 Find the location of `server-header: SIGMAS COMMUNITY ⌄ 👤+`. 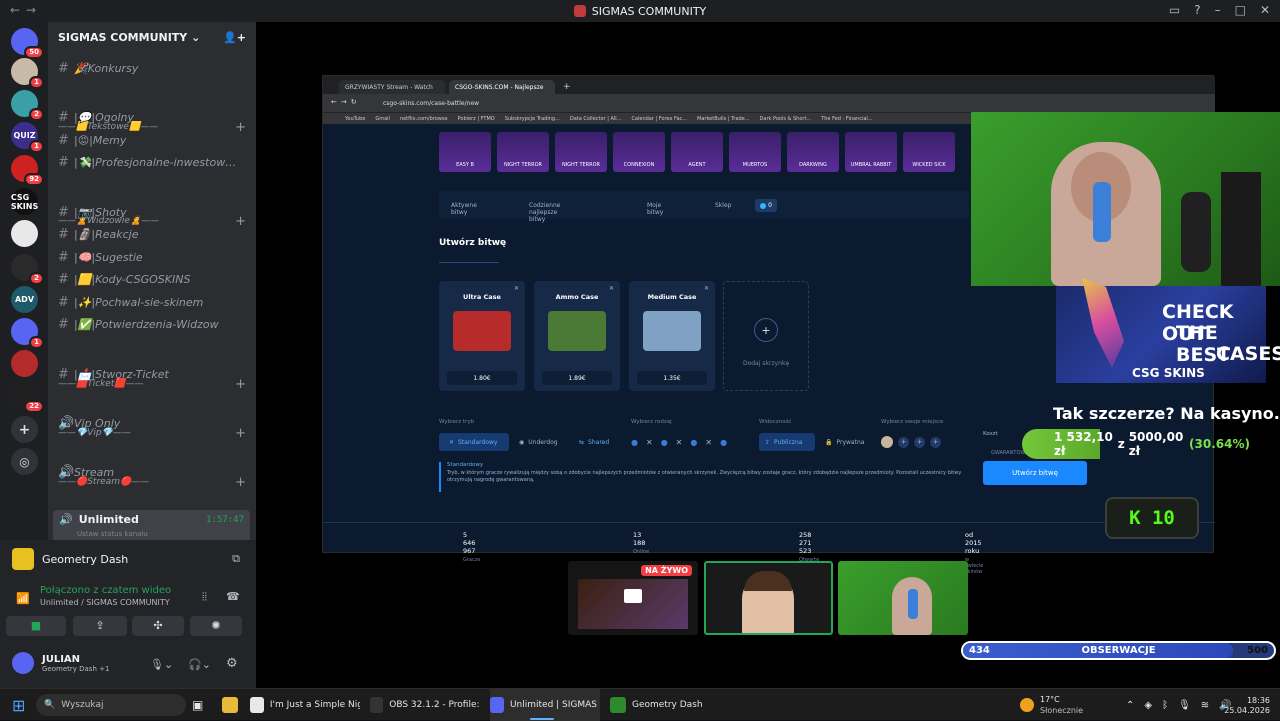

server-header: SIGMAS COMMUNITY ⌄ 👤+ is located at coordinates (152, 37).